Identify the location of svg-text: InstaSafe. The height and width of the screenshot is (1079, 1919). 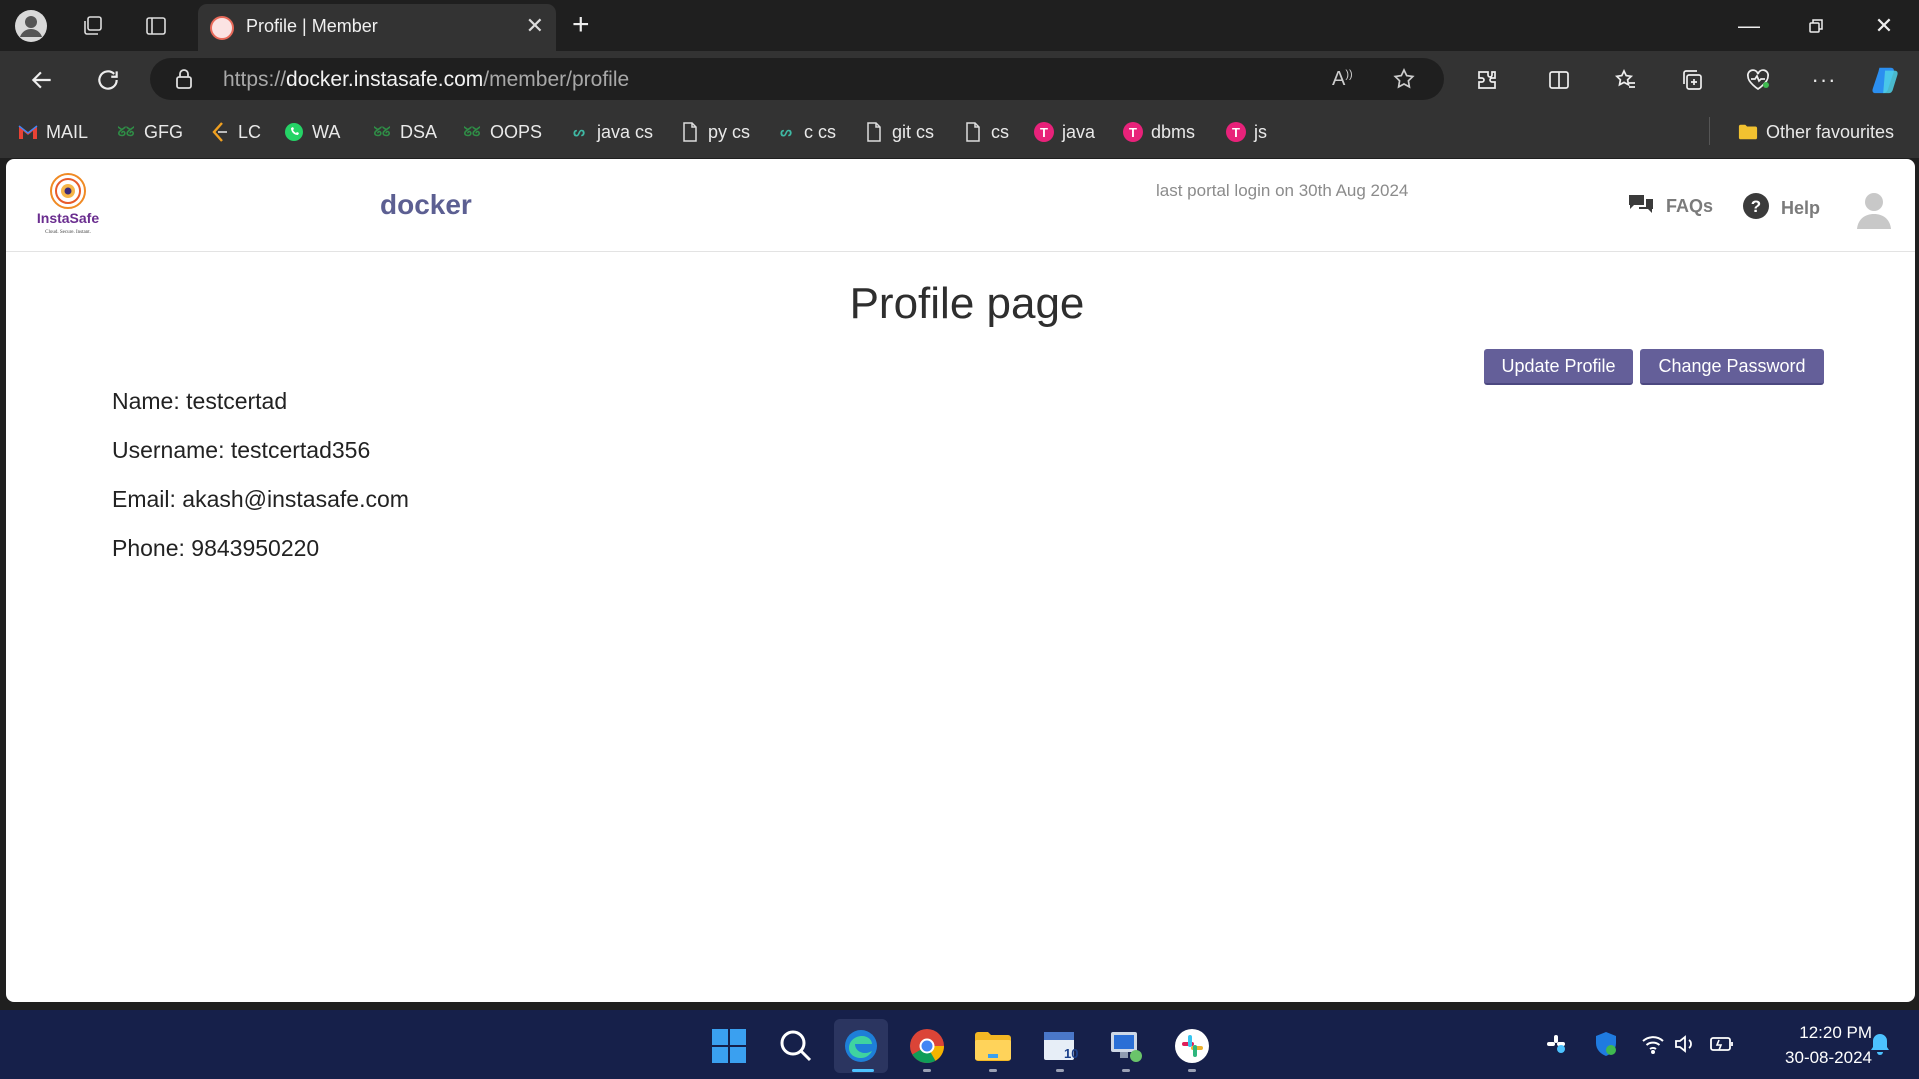
(68, 218).